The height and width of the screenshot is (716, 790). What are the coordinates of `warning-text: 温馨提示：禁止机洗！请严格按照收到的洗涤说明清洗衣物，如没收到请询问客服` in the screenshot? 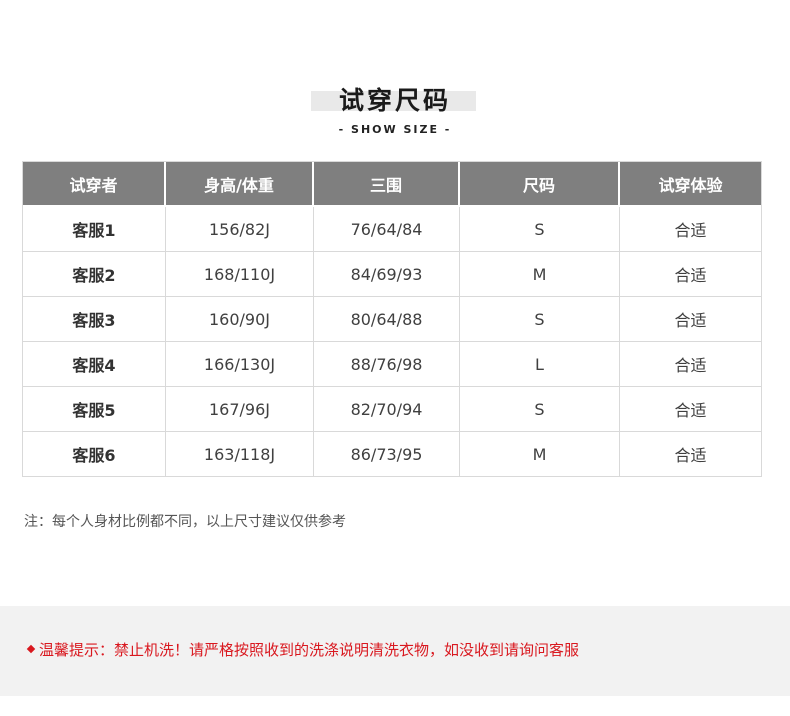 It's located at (309, 650).